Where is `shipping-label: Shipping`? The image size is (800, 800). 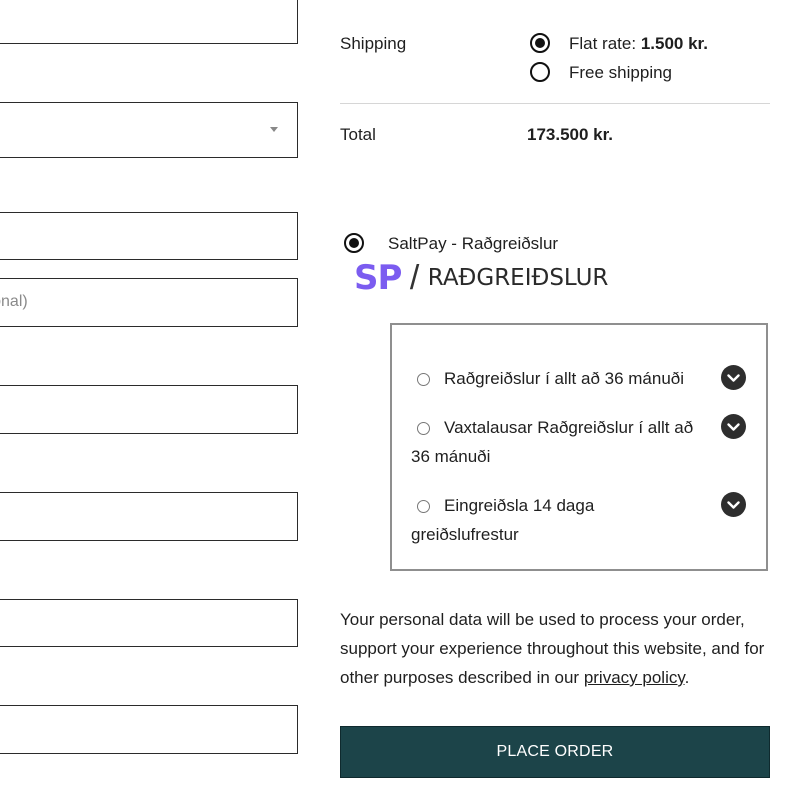
shipping-label: Shipping is located at coordinates (373, 43).